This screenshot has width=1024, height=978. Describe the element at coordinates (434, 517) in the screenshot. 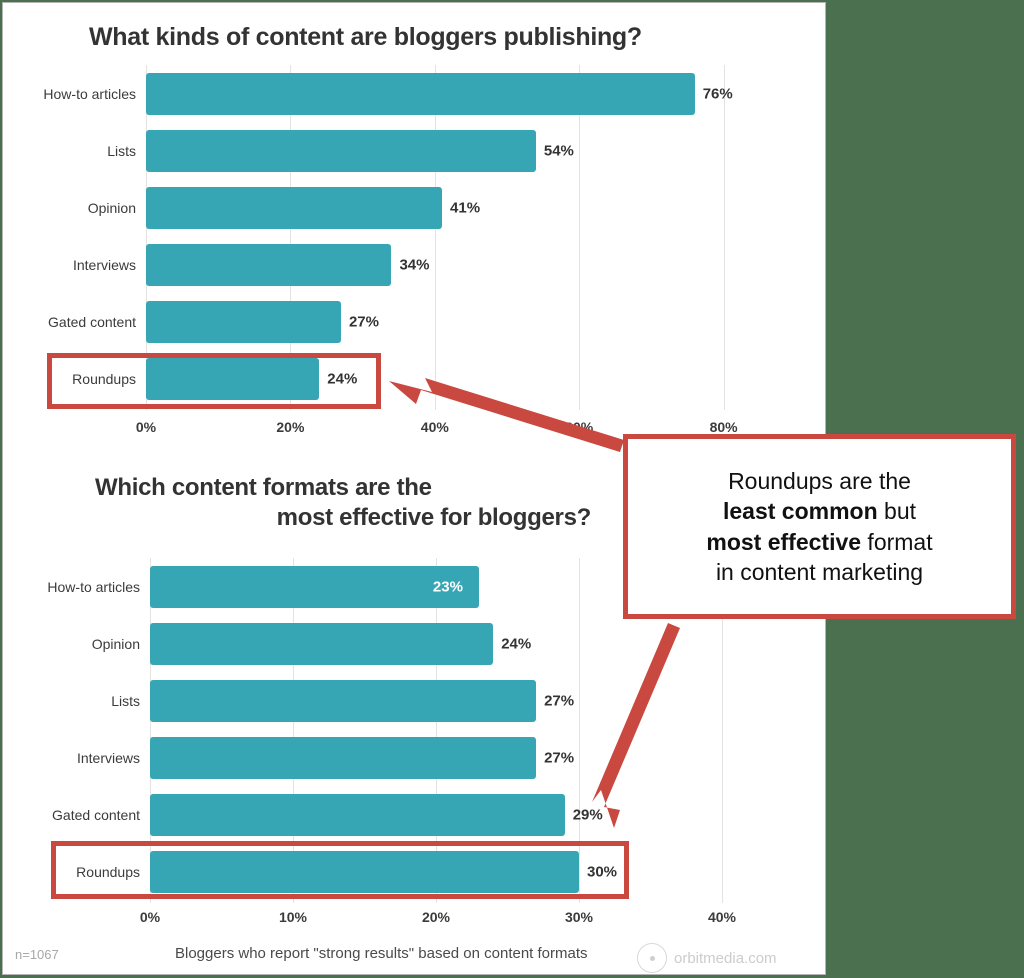

I see `chart2-title-line2: most effective for bloggers?` at that location.